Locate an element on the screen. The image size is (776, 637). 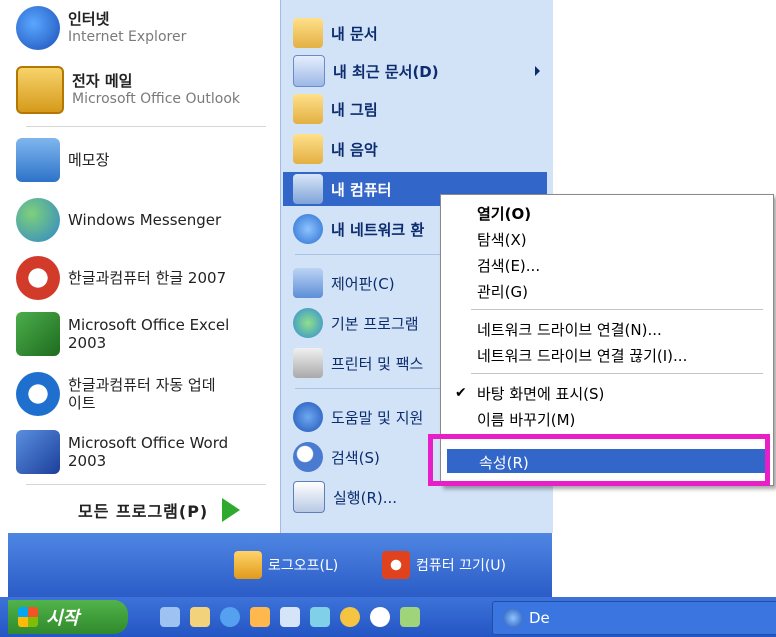
places-label: 내 그림 is located at coordinates (354, 109).